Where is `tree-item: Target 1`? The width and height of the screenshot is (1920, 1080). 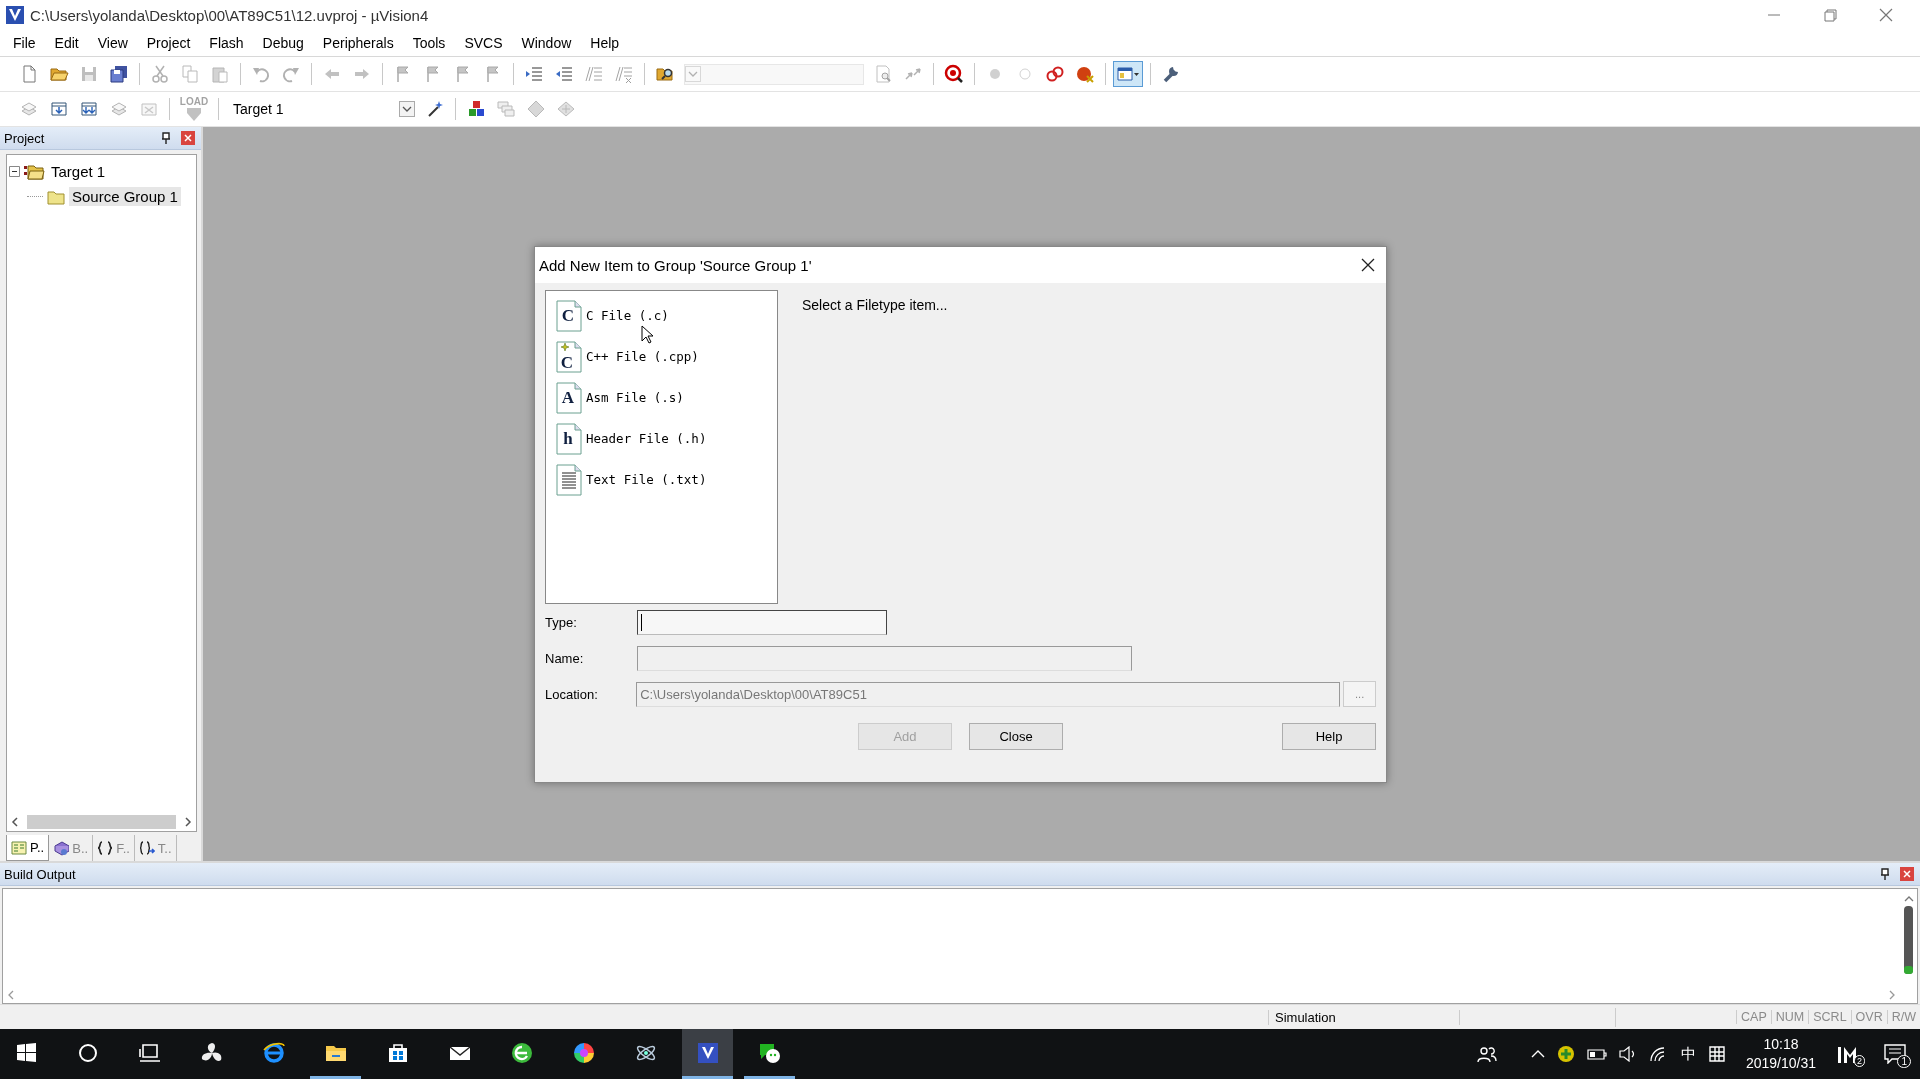
tree-item: Target 1 is located at coordinates (78, 171).